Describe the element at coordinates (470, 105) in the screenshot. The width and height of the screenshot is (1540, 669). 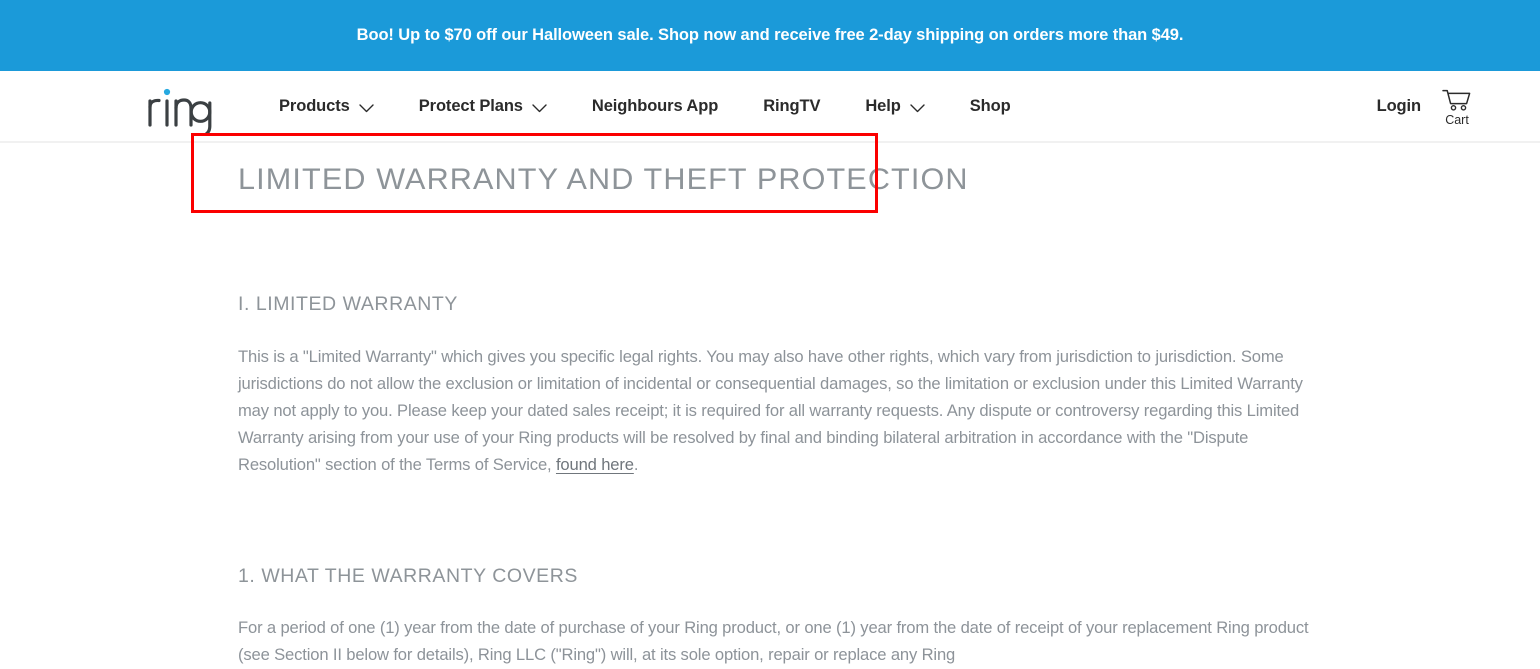
I see `nav-item-label: Protect Plans` at that location.